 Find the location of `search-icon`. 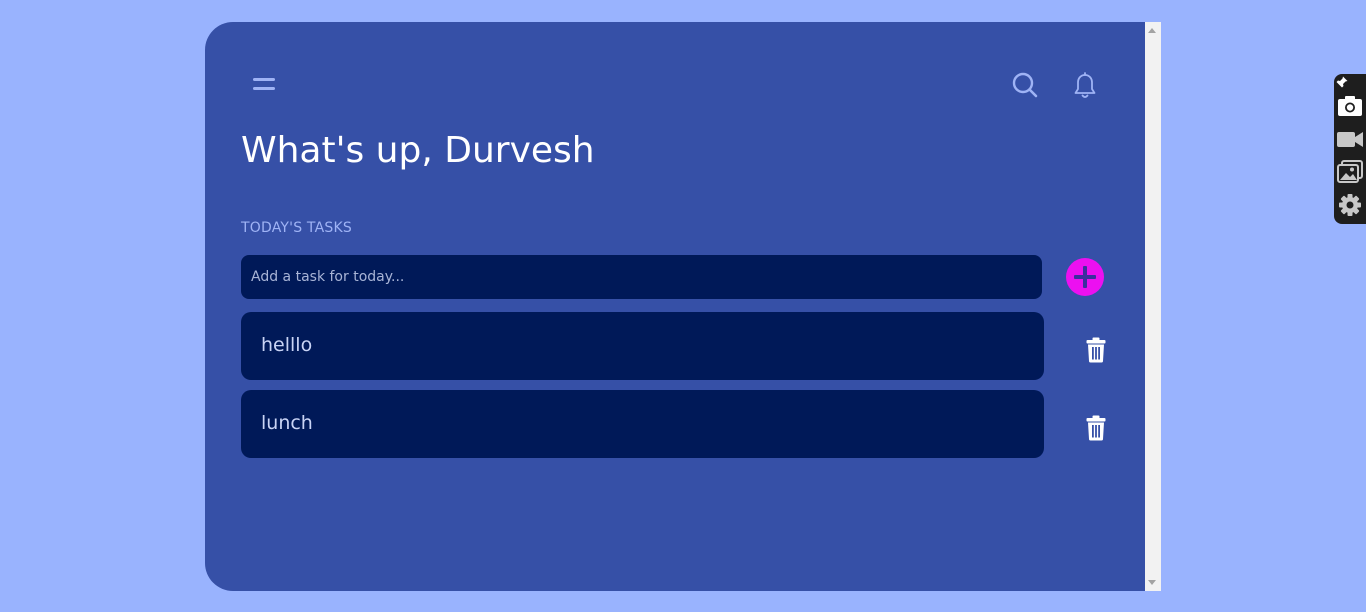

search-icon is located at coordinates (1025, 85).